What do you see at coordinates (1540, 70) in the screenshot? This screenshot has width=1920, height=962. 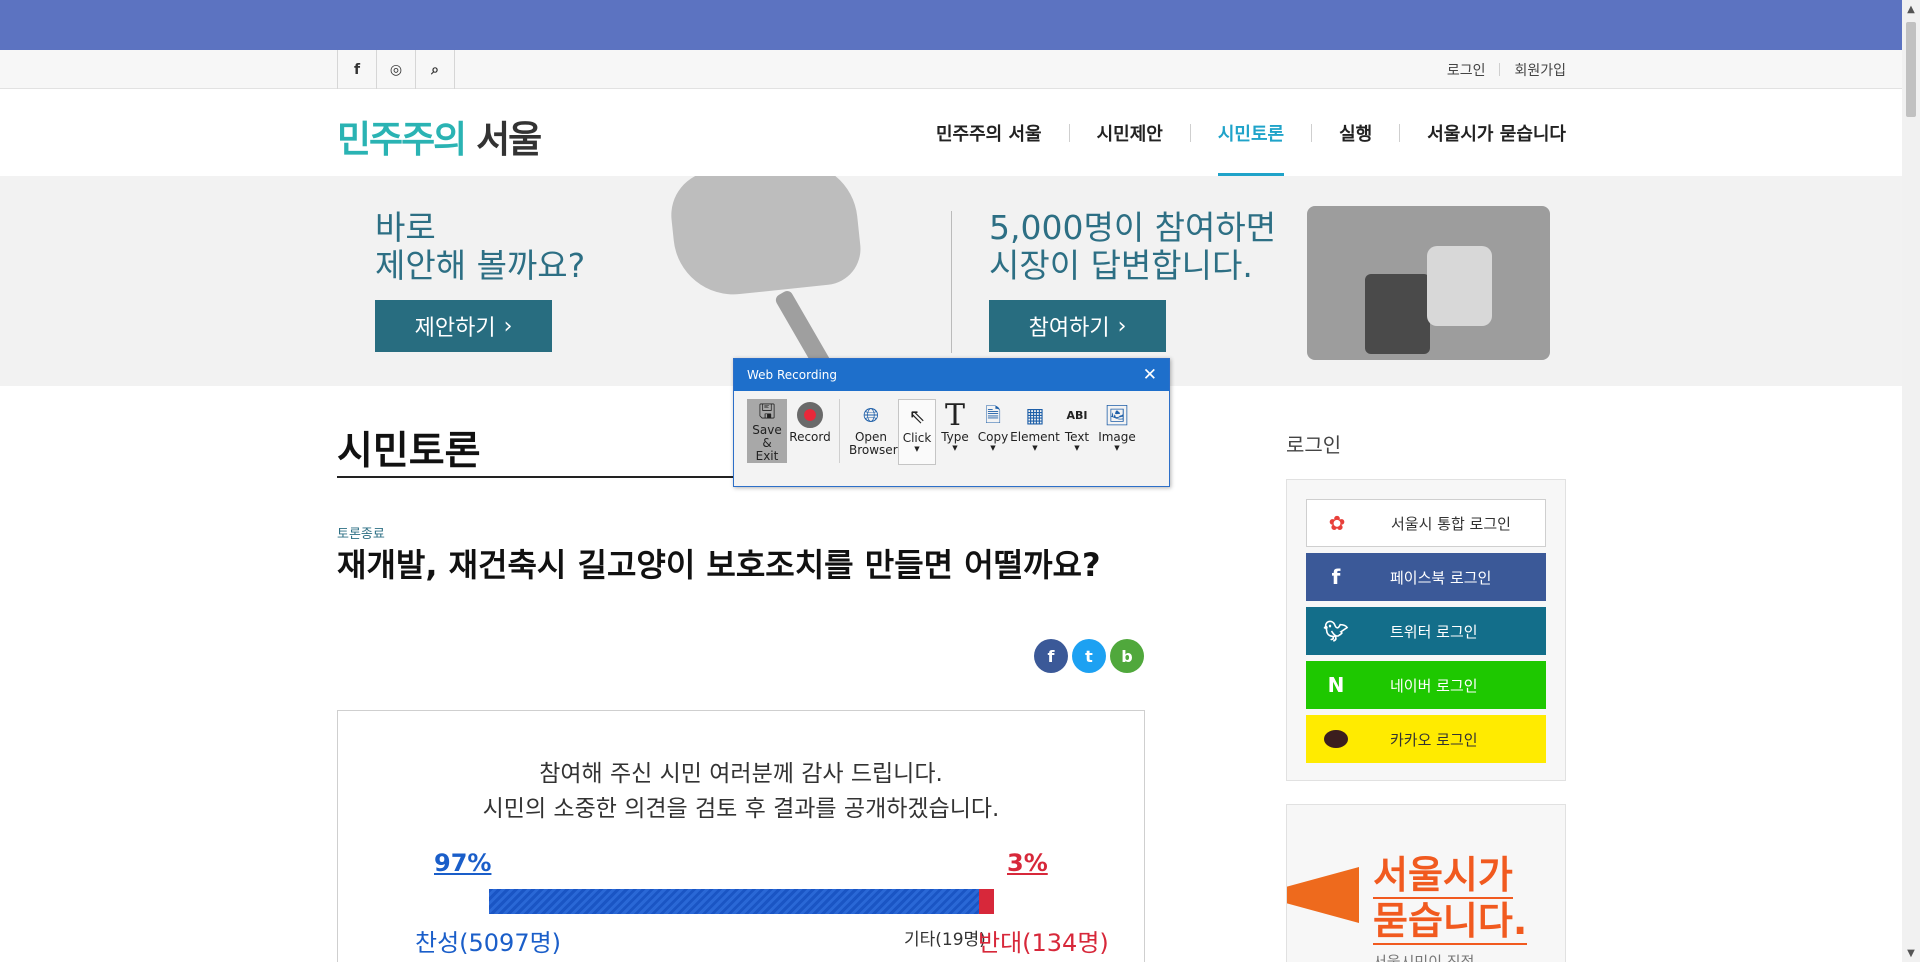 I see `signup-link: 회원가입` at bounding box center [1540, 70].